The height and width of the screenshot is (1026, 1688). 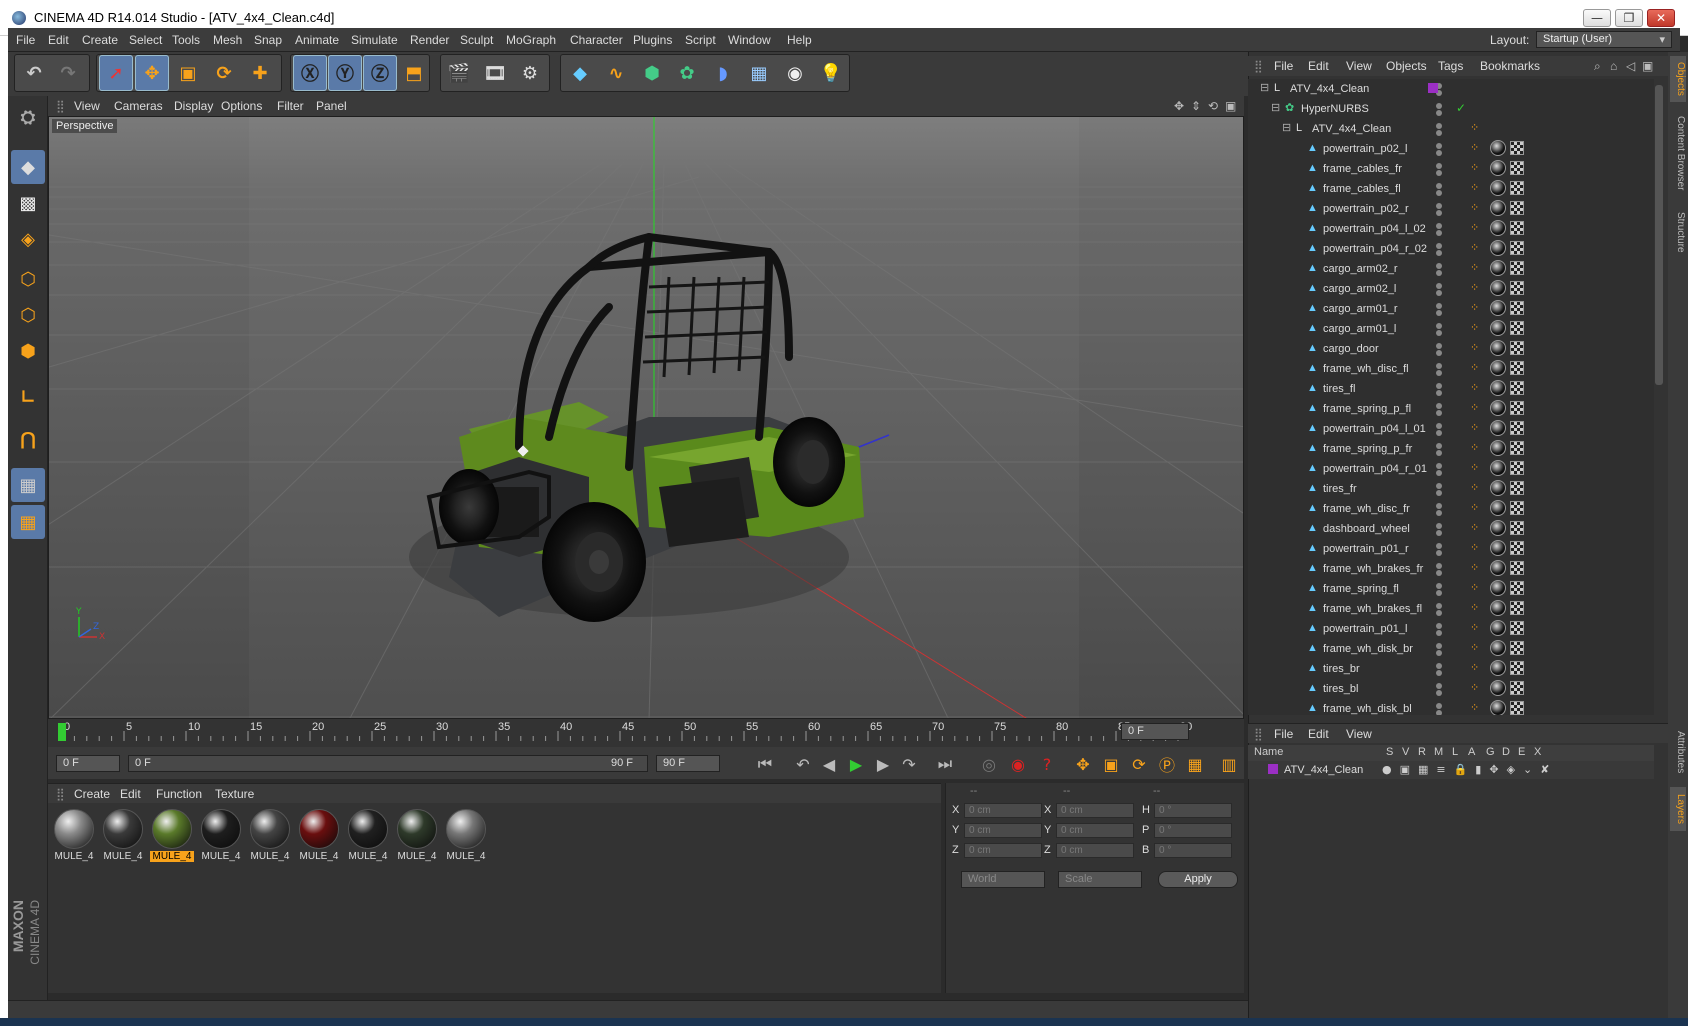 What do you see at coordinates (1340, 689) in the screenshot?
I see `object-name: tires_bl` at bounding box center [1340, 689].